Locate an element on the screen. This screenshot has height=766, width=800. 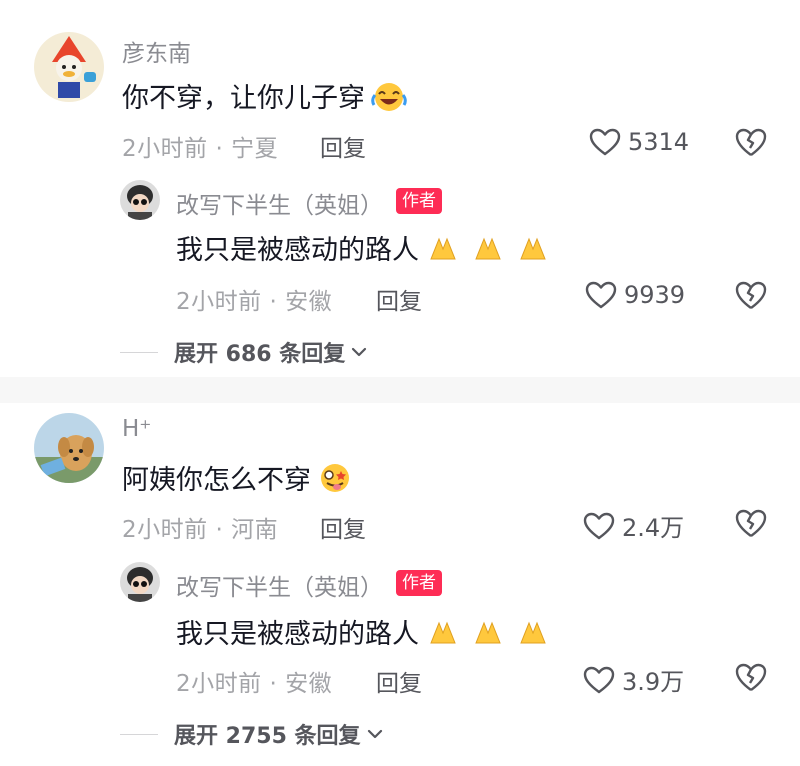
laughing-crying-emoji is located at coordinates (389, 96).